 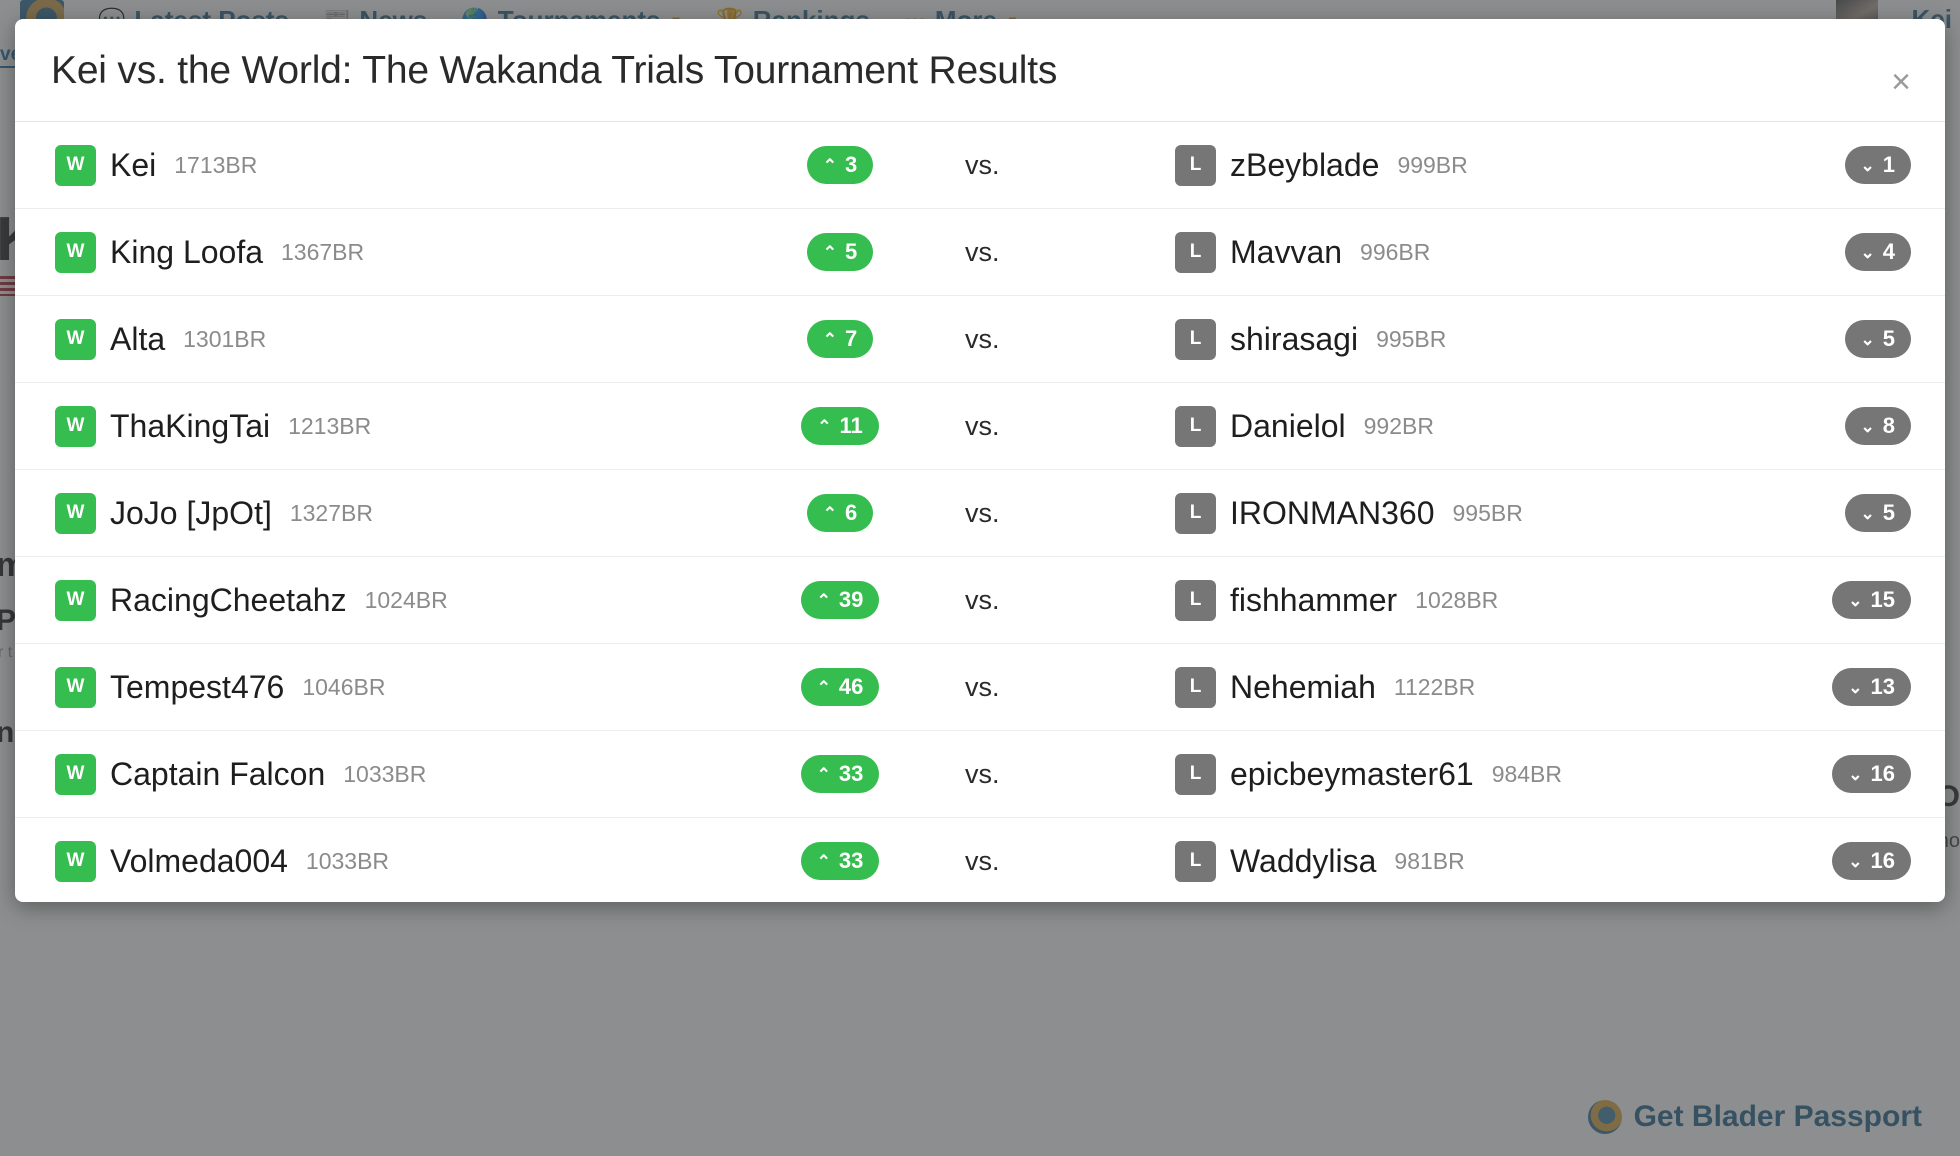 What do you see at coordinates (1313, 600) in the screenshot?
I see `loser-name: fishhammer` at bounding box center [1313, 600].